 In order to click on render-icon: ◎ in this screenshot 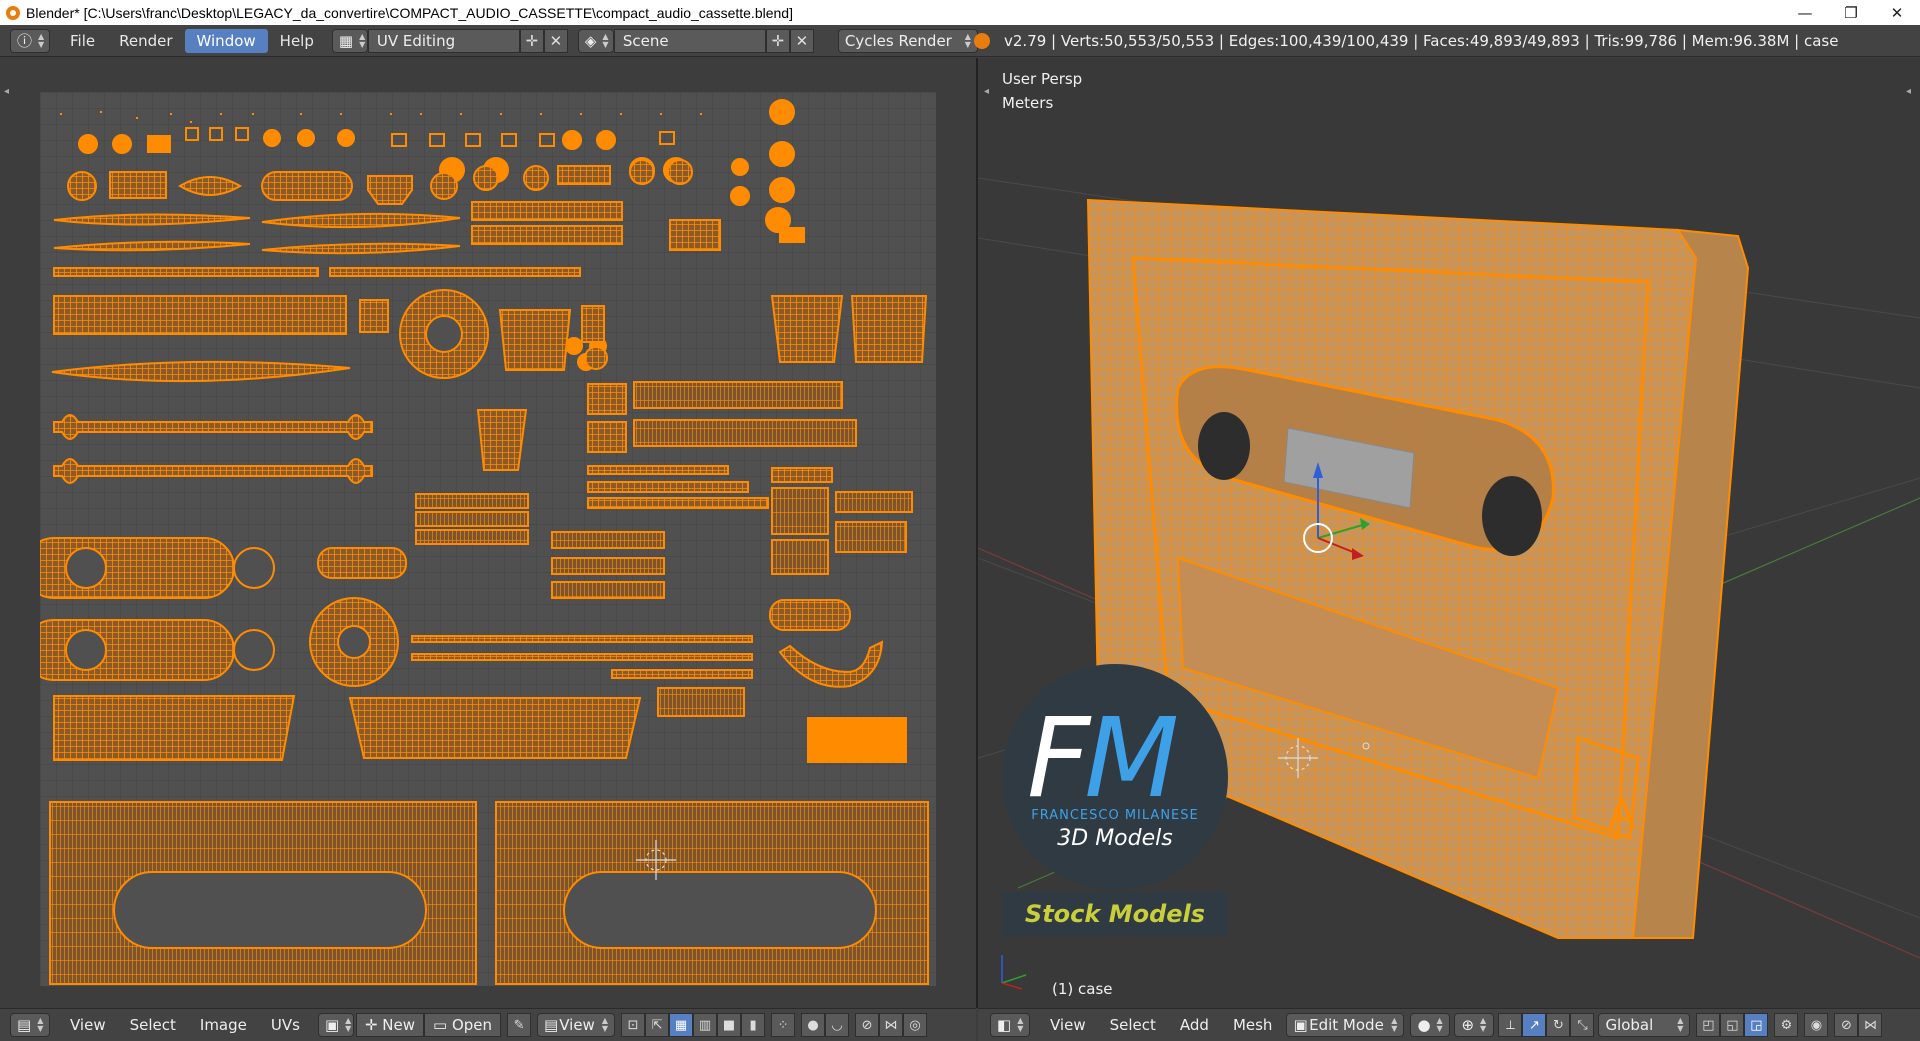, I will do `click(915, 1025)`.